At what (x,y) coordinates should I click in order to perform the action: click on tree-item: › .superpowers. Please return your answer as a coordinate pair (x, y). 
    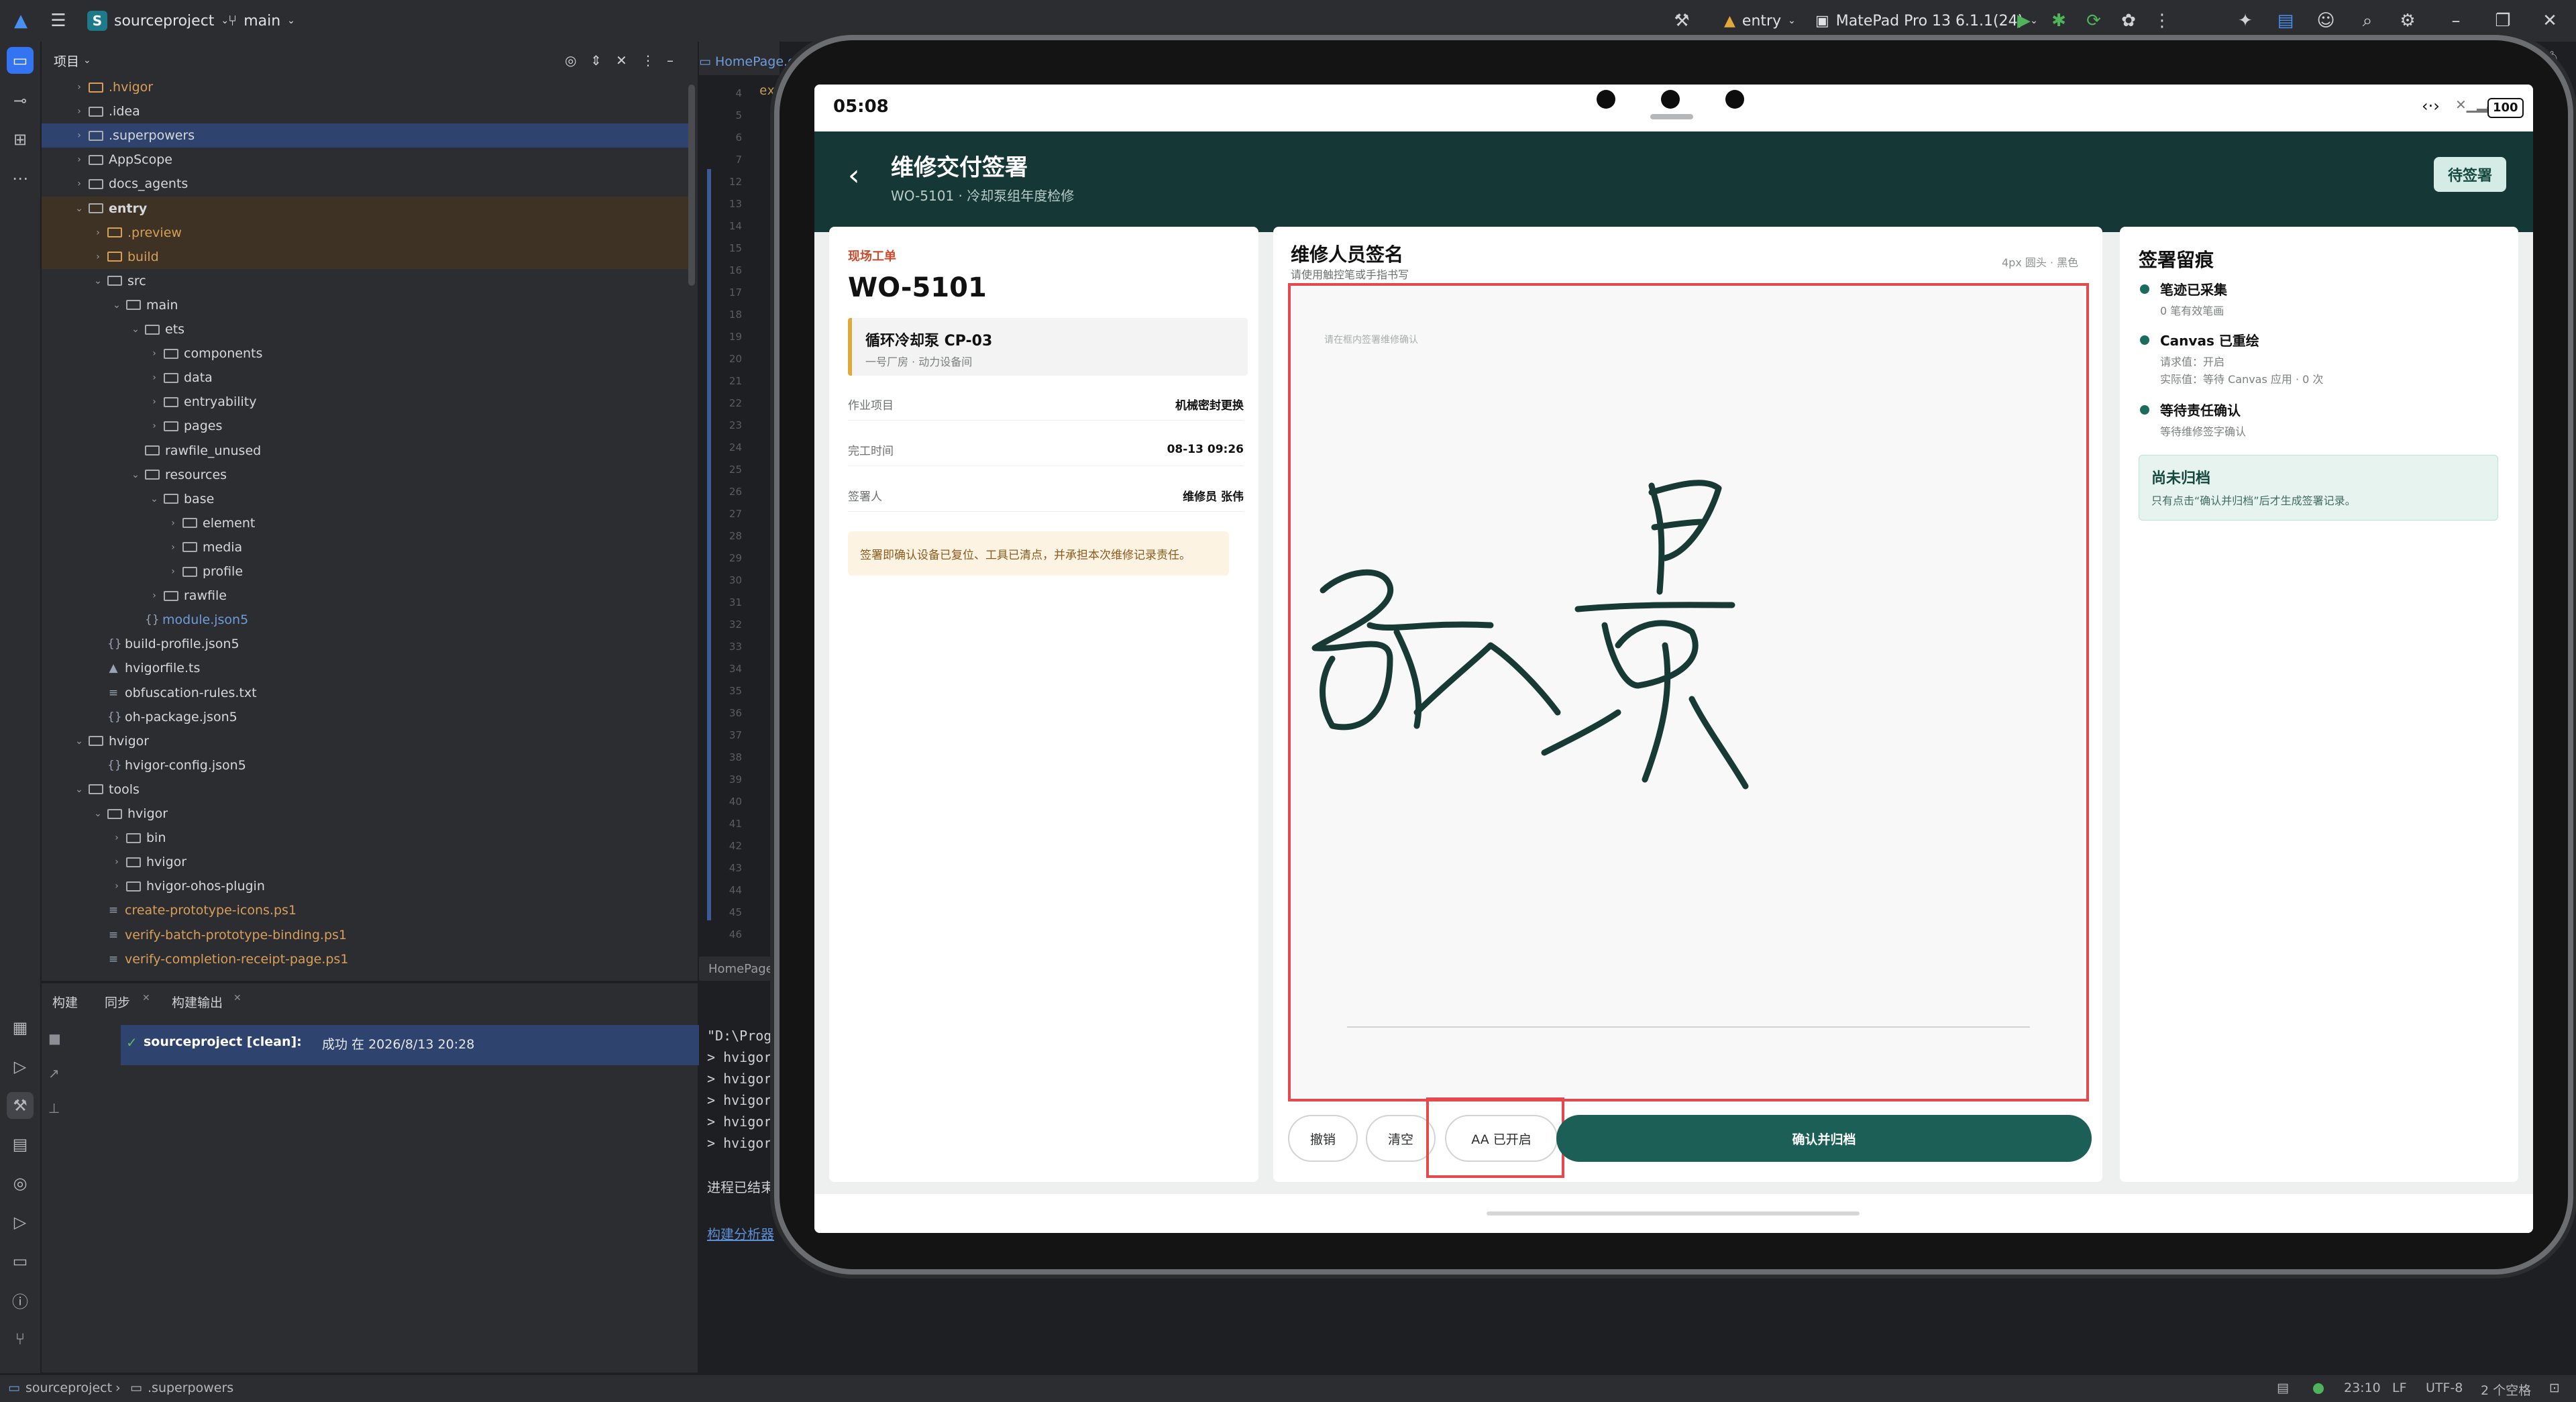
    Looking at the image, I should click on (366, 135).